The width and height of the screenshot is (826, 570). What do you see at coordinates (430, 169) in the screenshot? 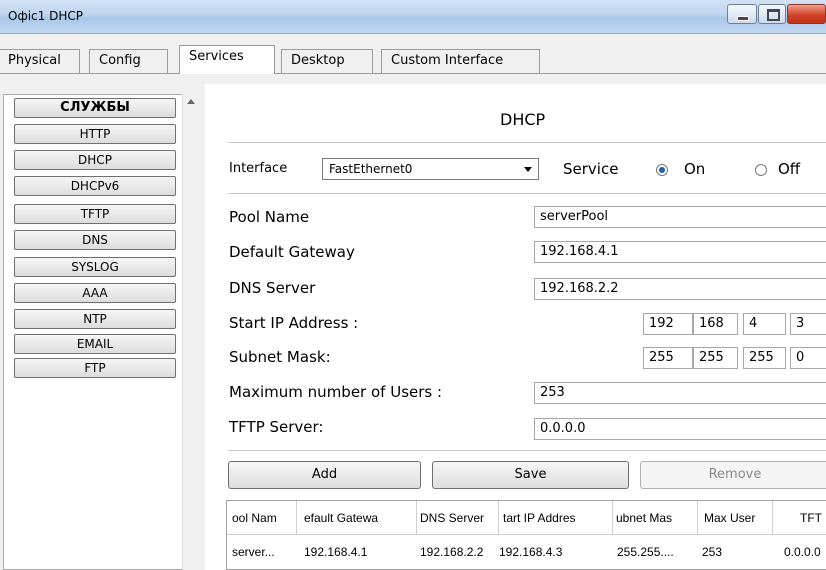
I see `interface-select: FastEthernet0` at bounding box center [430, 169].